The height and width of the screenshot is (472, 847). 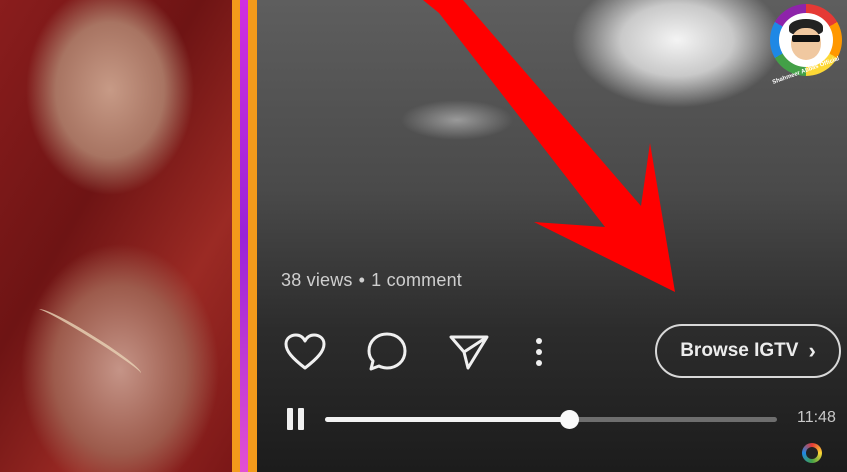 I want to click on pause-icon-bar-left, so click(x=290, y=419).